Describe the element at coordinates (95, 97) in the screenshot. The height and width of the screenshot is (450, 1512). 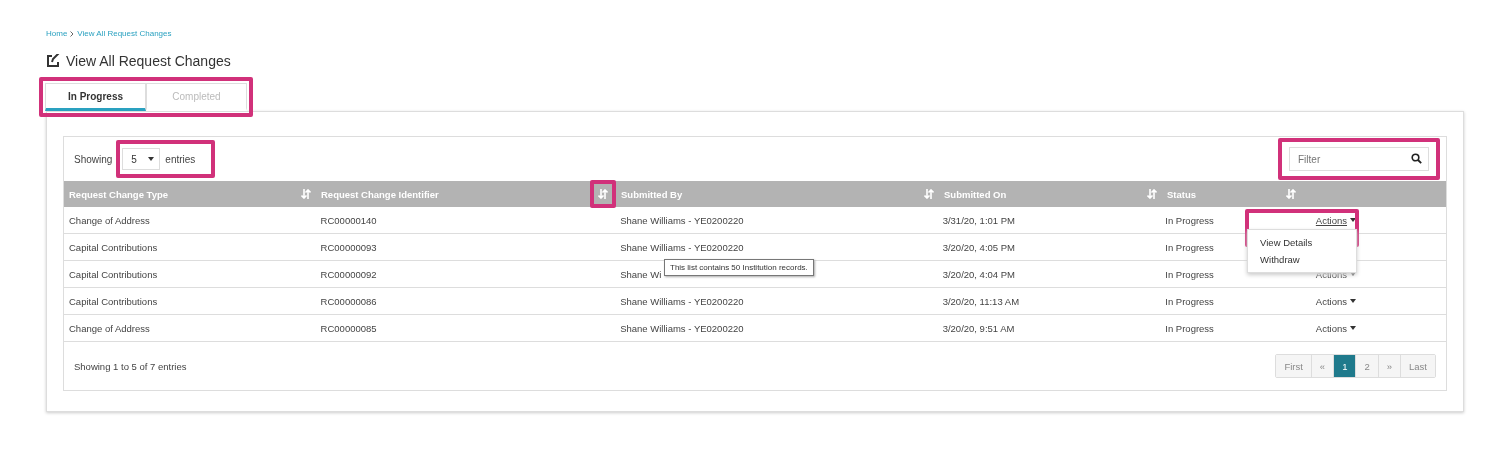
I see `tab: In Progress` at that location.